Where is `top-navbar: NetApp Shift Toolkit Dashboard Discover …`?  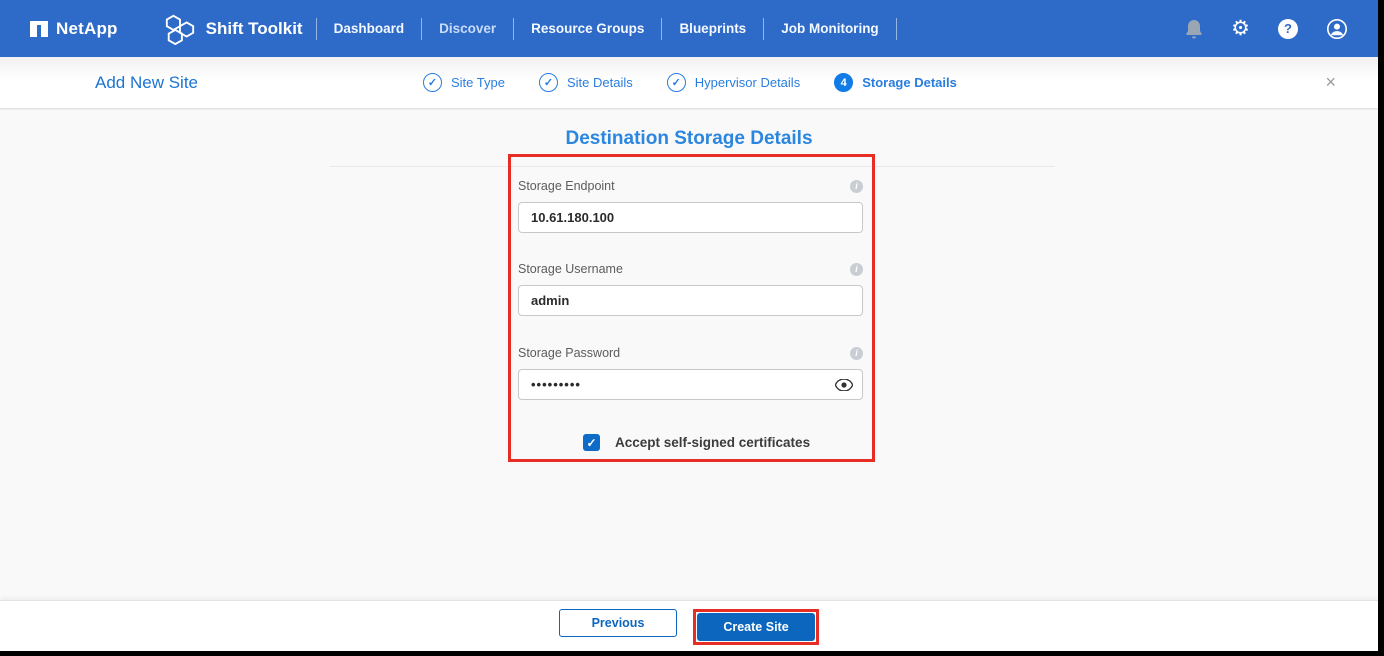
top-navbar: NetApp Shift Toolkit Dashboard Discover … is located at coordinates (689, 28).